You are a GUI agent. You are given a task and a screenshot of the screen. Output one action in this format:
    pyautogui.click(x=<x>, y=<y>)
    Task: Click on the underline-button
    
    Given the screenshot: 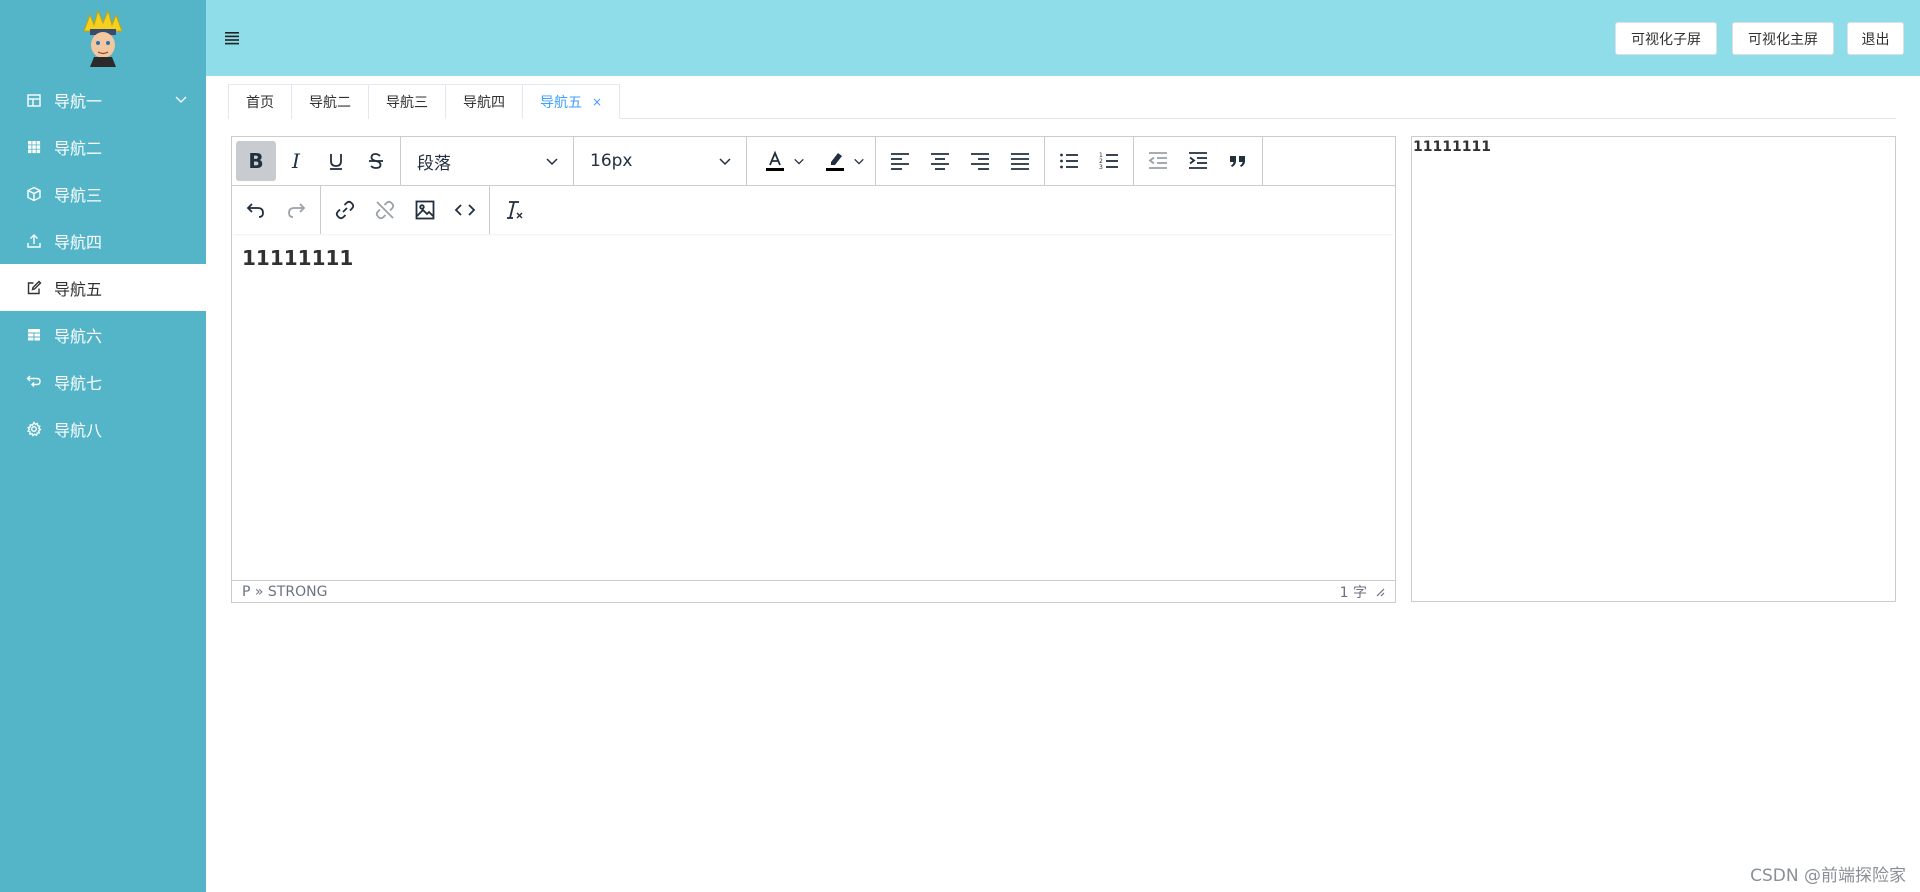 What is the action you would take?
    pyautogui.click(x=336, y=161)
    